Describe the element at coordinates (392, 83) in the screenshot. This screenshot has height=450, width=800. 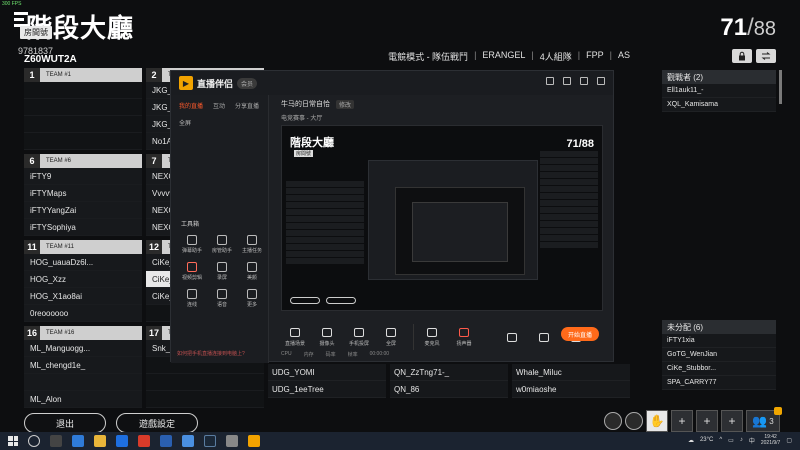
I see `stream-titlebar: ▶ 直播伴侣 会员` at that location.